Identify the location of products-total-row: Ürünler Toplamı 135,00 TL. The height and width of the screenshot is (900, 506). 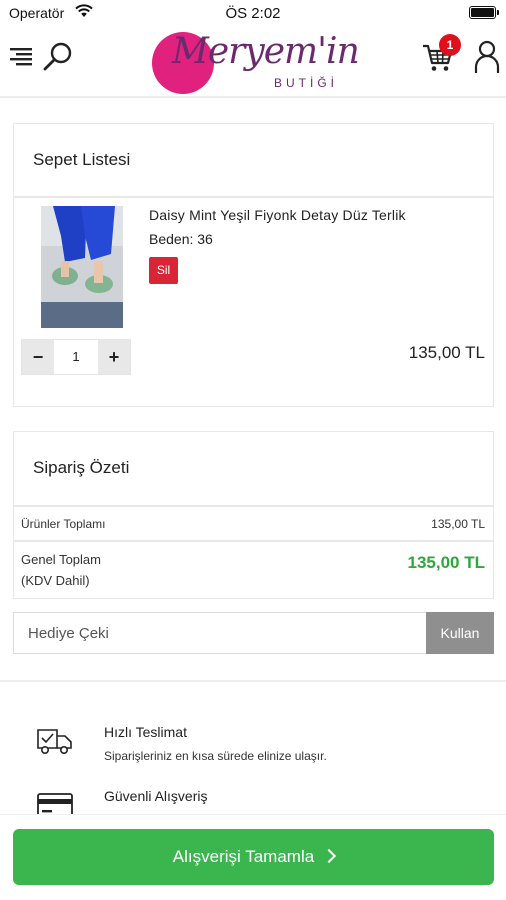
(253, 524).